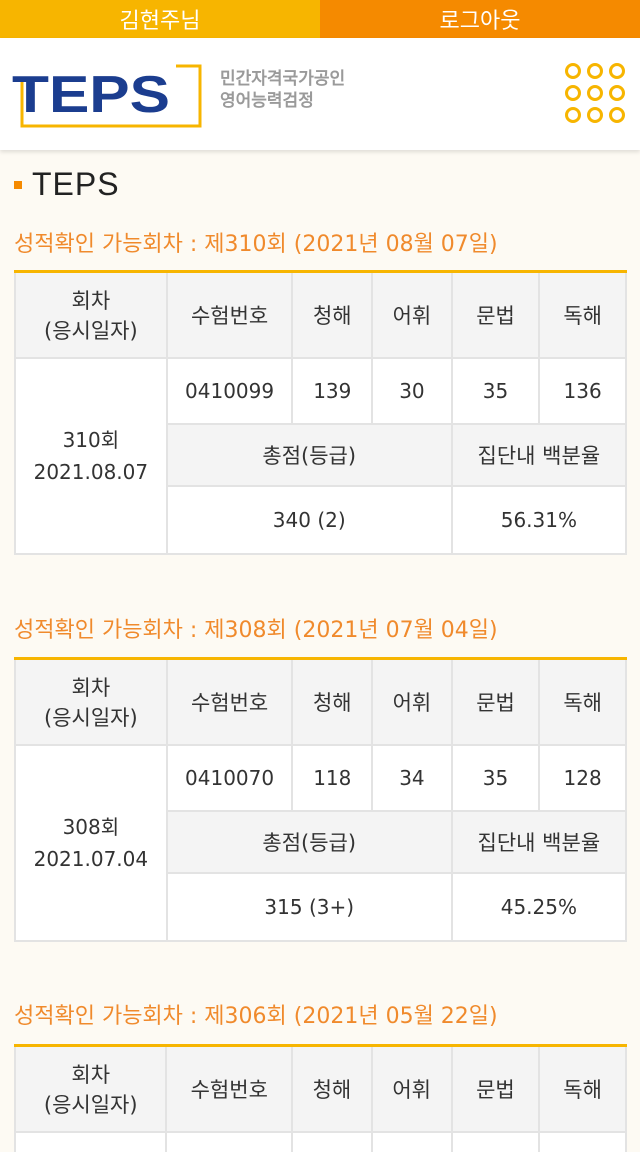 This screenshot has width=640, height=1152. I want to click on exam-no-cell: 0410070, so click(229, 777).